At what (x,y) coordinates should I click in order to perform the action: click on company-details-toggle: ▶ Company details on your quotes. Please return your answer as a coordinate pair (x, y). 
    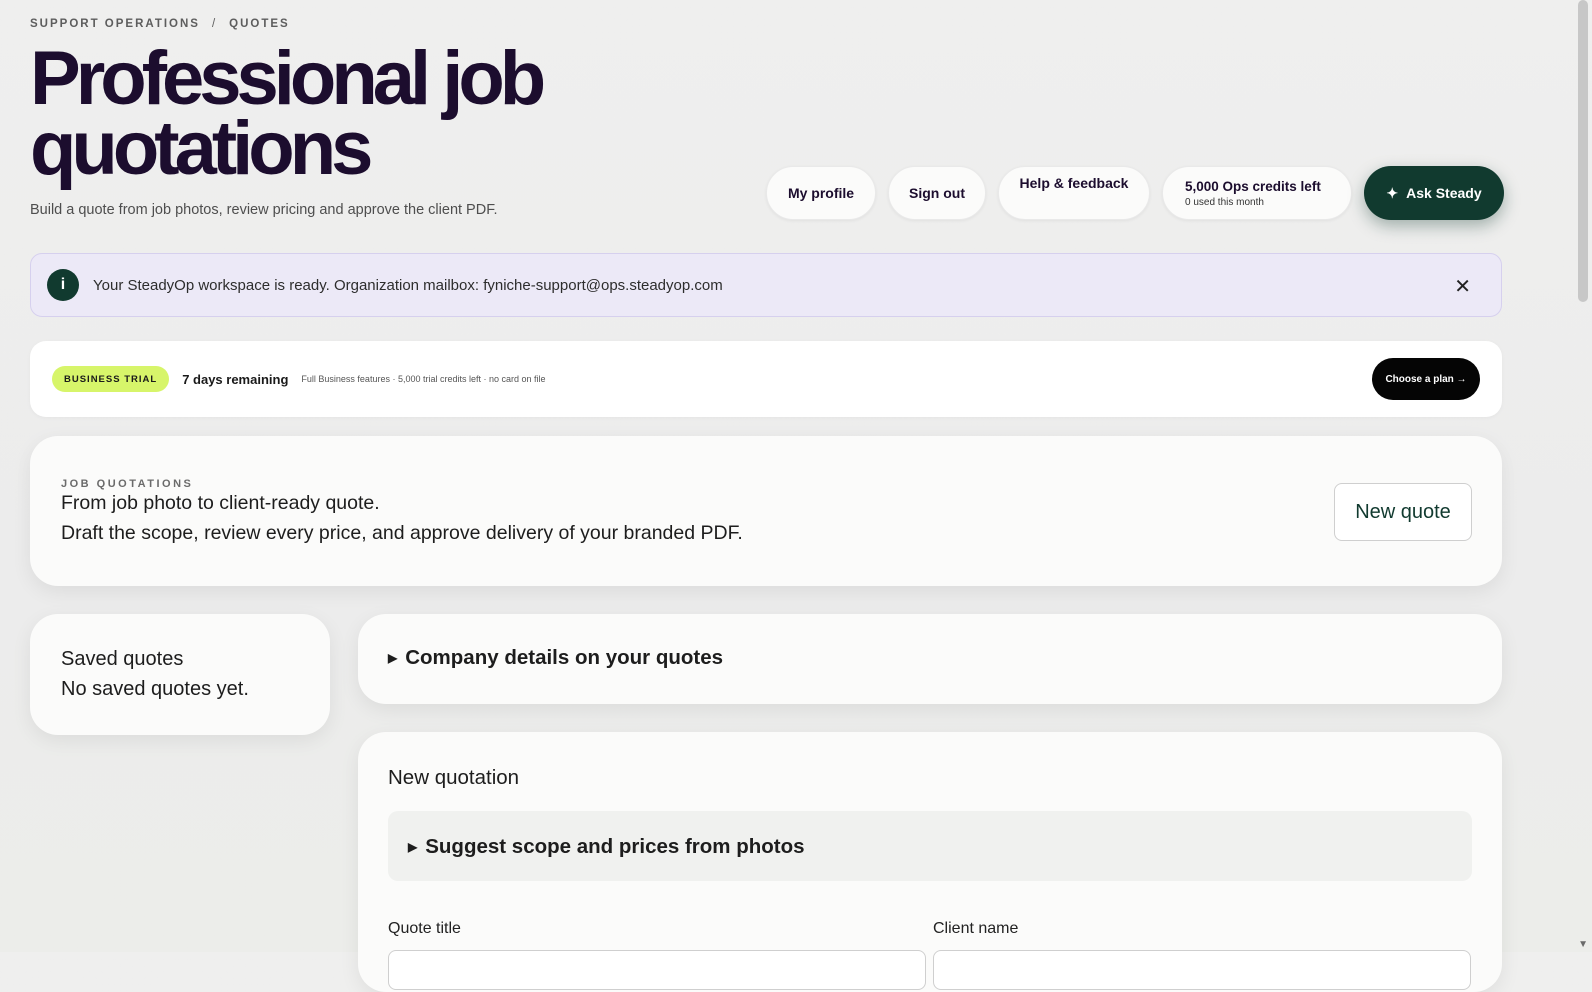
    Looking at the image, I should click on (930, 659).